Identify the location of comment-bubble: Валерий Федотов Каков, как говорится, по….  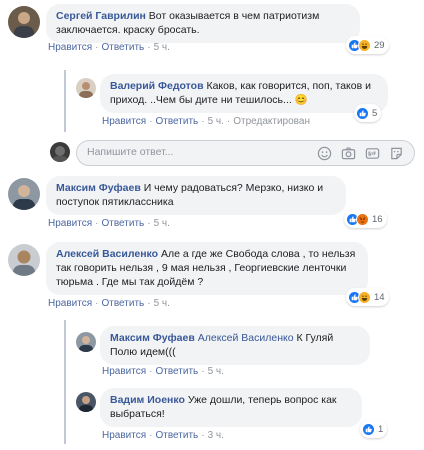
(244, 93).